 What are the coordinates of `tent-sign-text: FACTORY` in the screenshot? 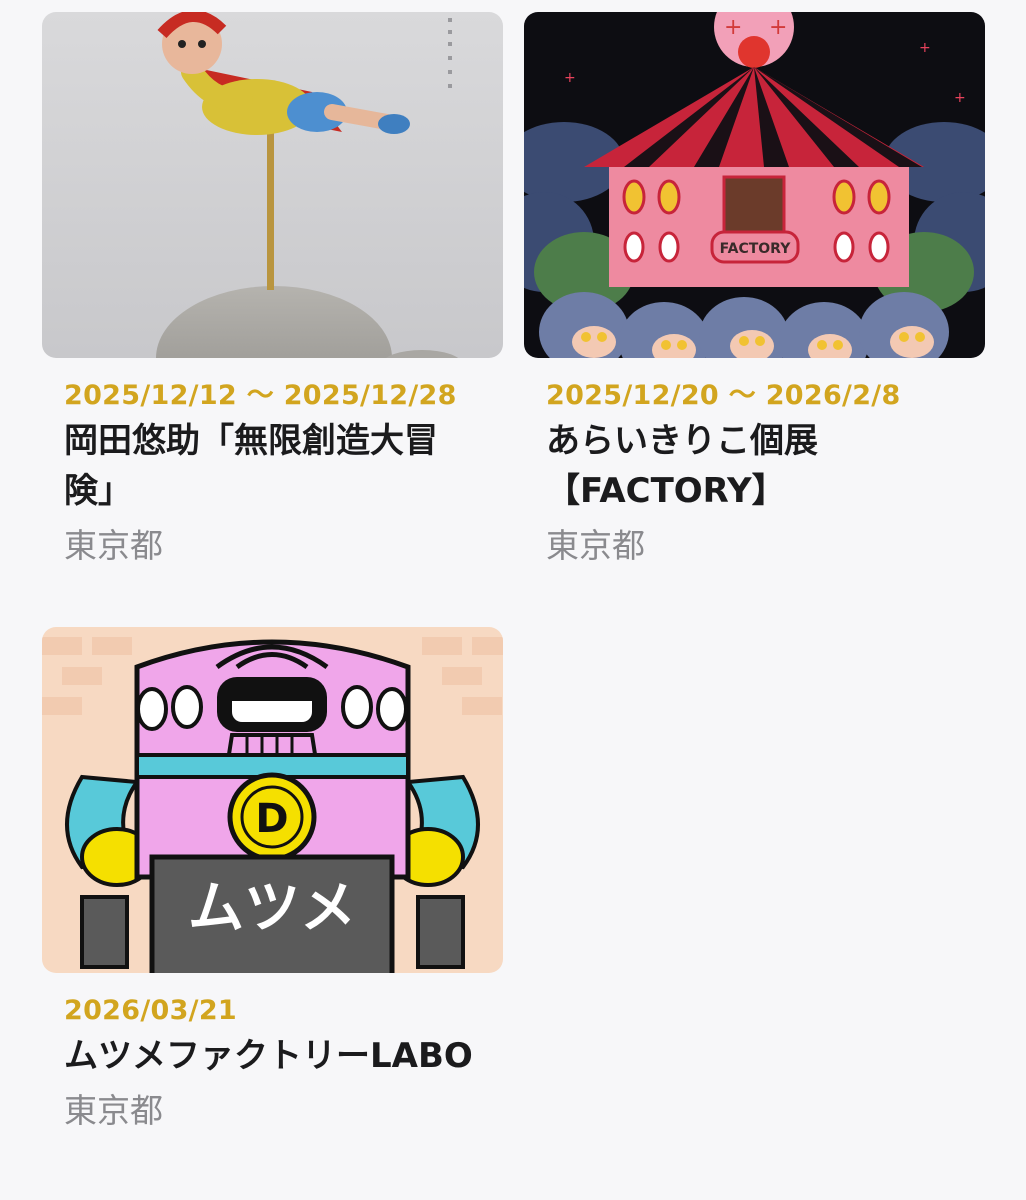 It's located at (756, 249).